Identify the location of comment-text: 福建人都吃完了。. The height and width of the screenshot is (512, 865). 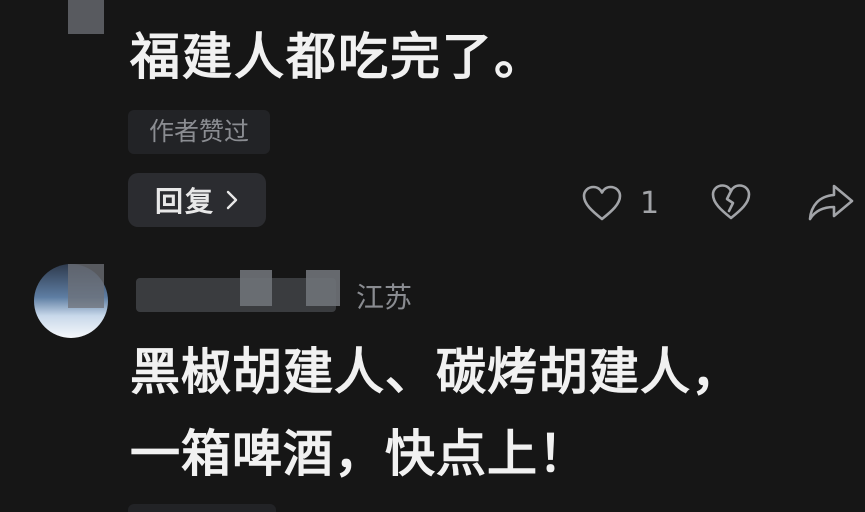
(338, 57).